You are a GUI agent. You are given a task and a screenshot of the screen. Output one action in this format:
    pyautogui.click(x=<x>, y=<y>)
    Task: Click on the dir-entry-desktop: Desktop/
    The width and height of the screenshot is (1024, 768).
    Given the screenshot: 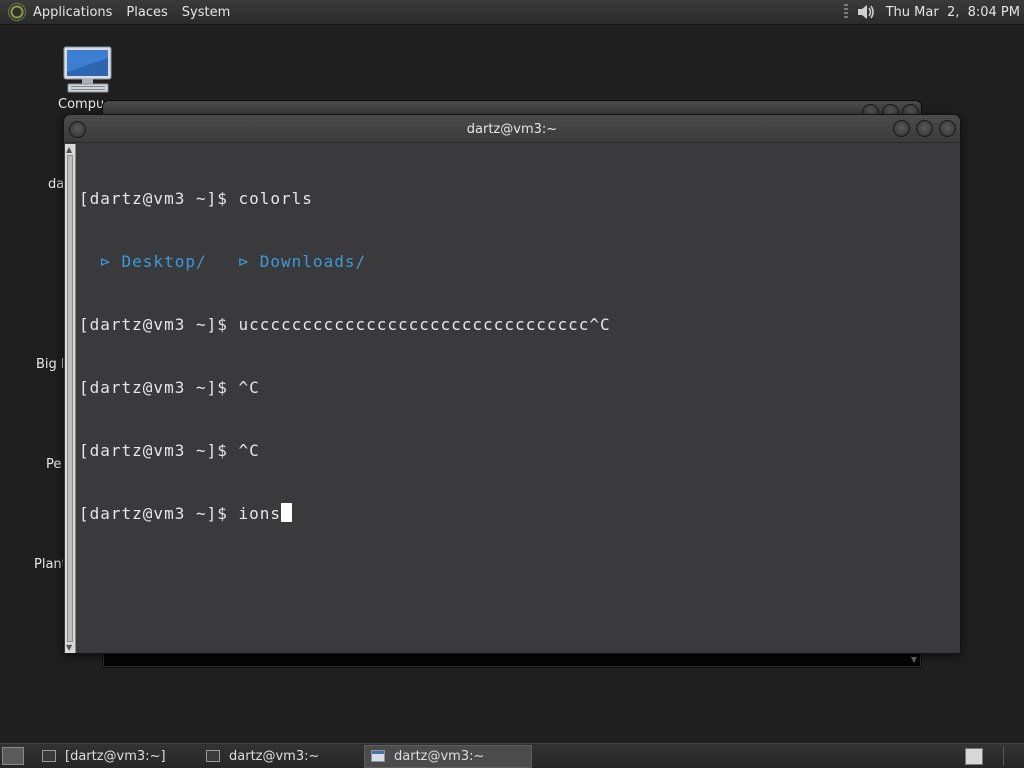 What is the action you would take?
    pyautogui.click(x=164, y=261)
    